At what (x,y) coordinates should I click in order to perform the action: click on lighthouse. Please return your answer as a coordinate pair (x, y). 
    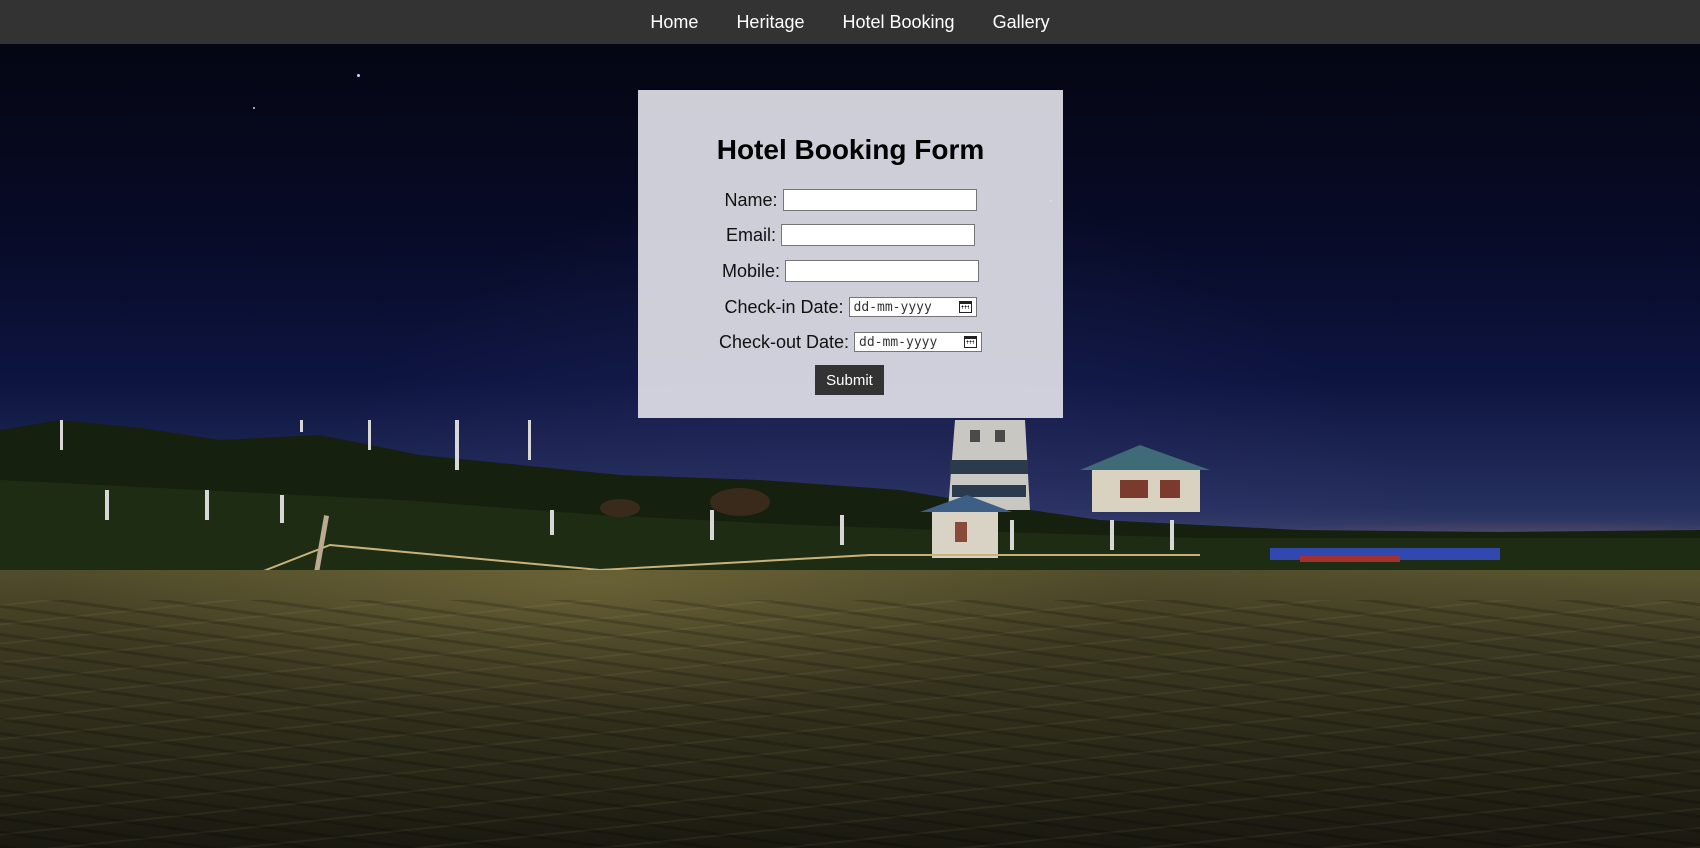
    Looking at the image, I should click on (989, 465).